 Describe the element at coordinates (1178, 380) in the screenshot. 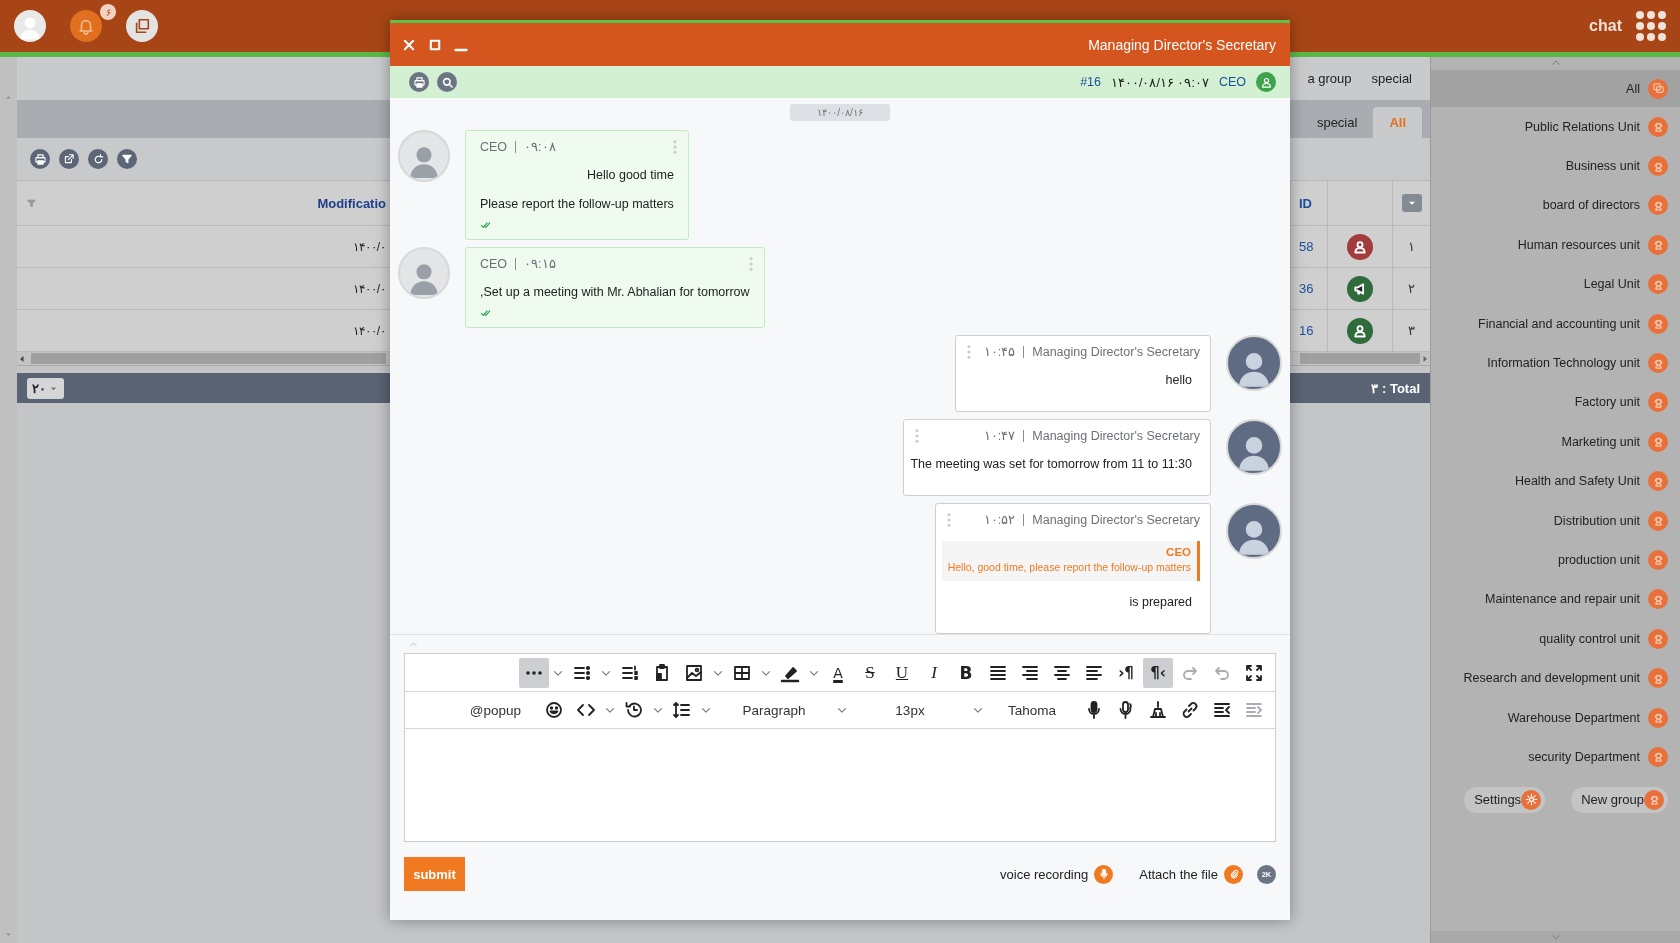

I see `message-text: hello` at that location.